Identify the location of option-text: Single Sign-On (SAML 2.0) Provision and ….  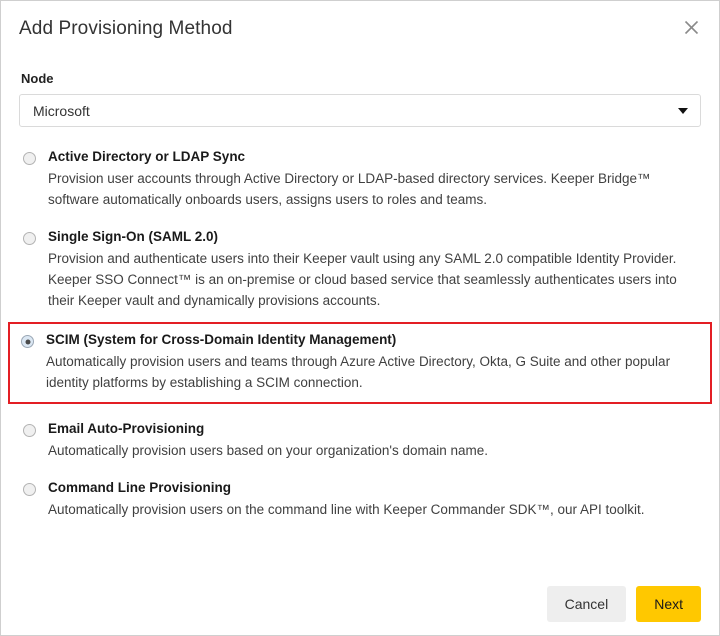
(372, 269).